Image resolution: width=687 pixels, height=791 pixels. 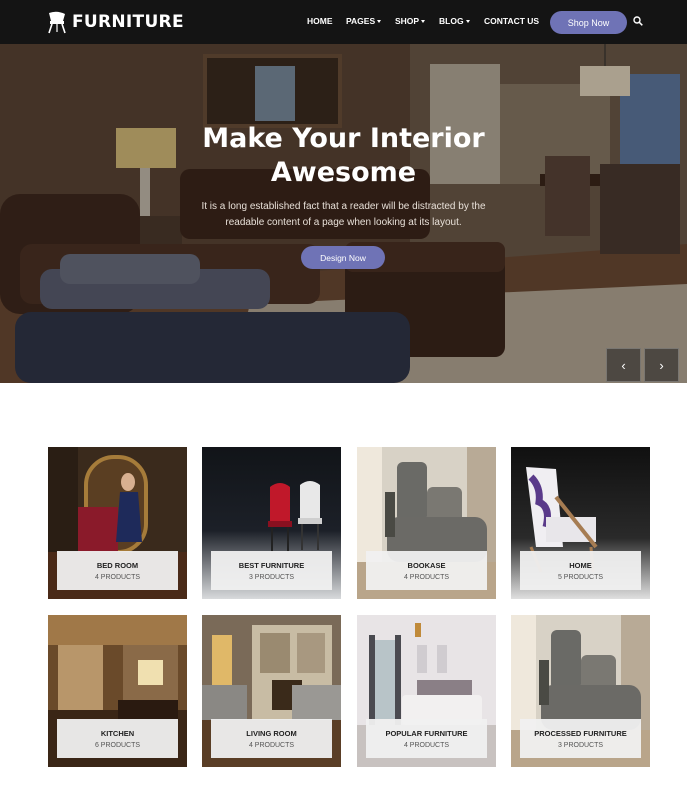 I want to click on chevron-left-icon: ‹, so click(x=623, y=365).